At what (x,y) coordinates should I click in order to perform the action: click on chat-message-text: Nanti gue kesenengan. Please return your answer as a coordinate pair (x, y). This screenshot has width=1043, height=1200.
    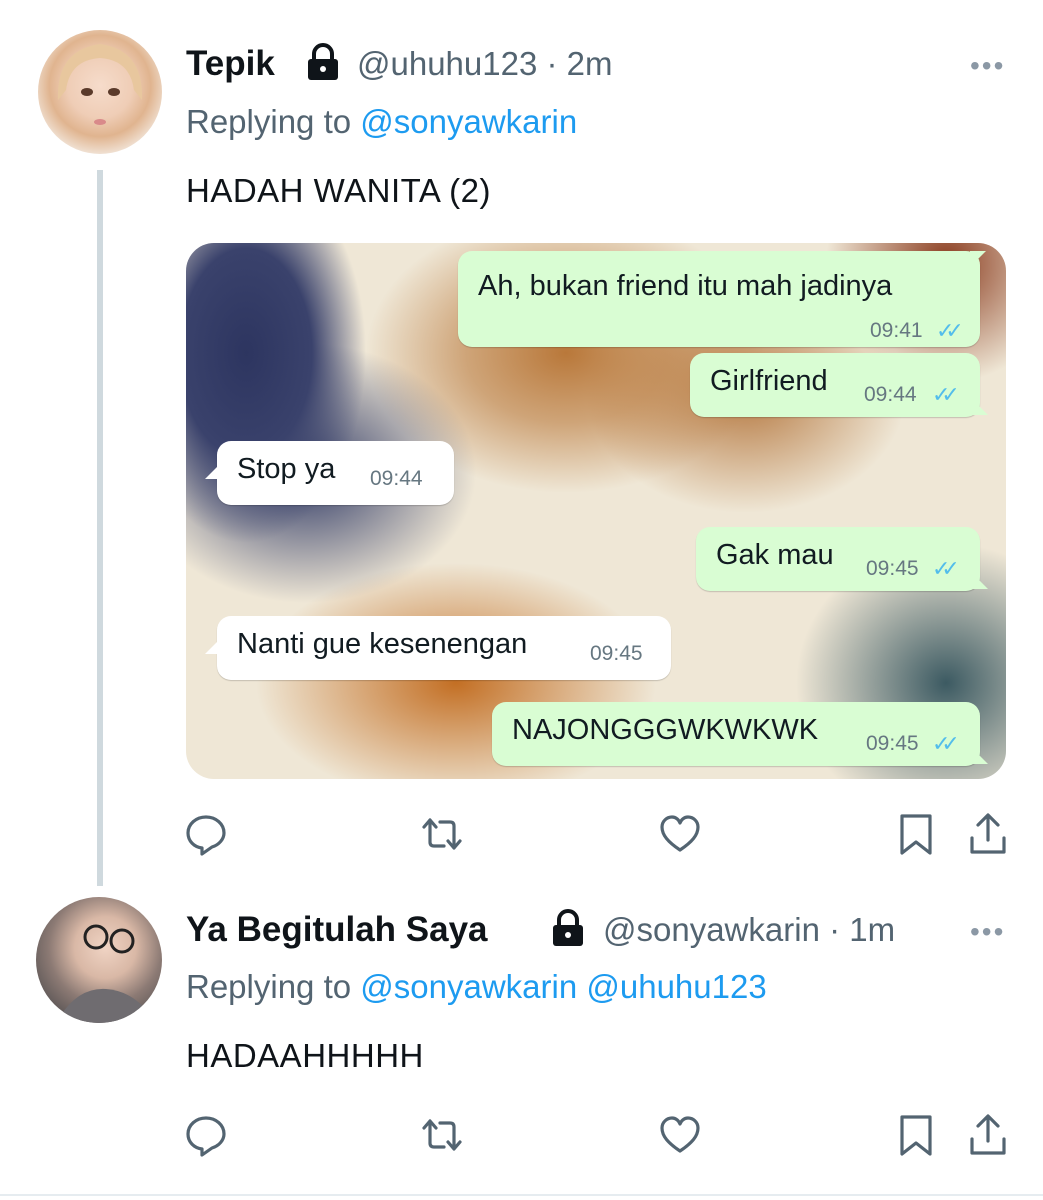
    Looking at the image, I should click on (382, 644).